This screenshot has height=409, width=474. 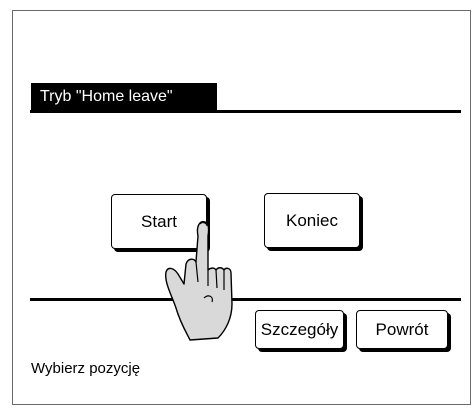 I want to click on end-button: Koniec, so click(x=312, y=220).